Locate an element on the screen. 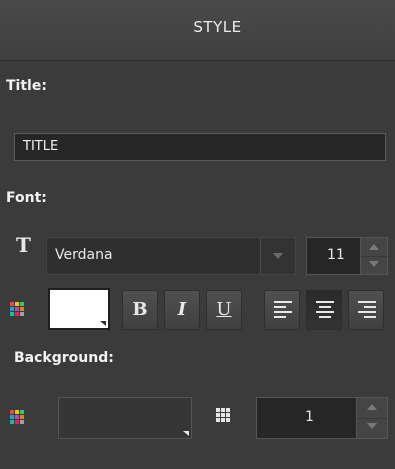  title-input: TITLE is located at coordinates (200, 147).